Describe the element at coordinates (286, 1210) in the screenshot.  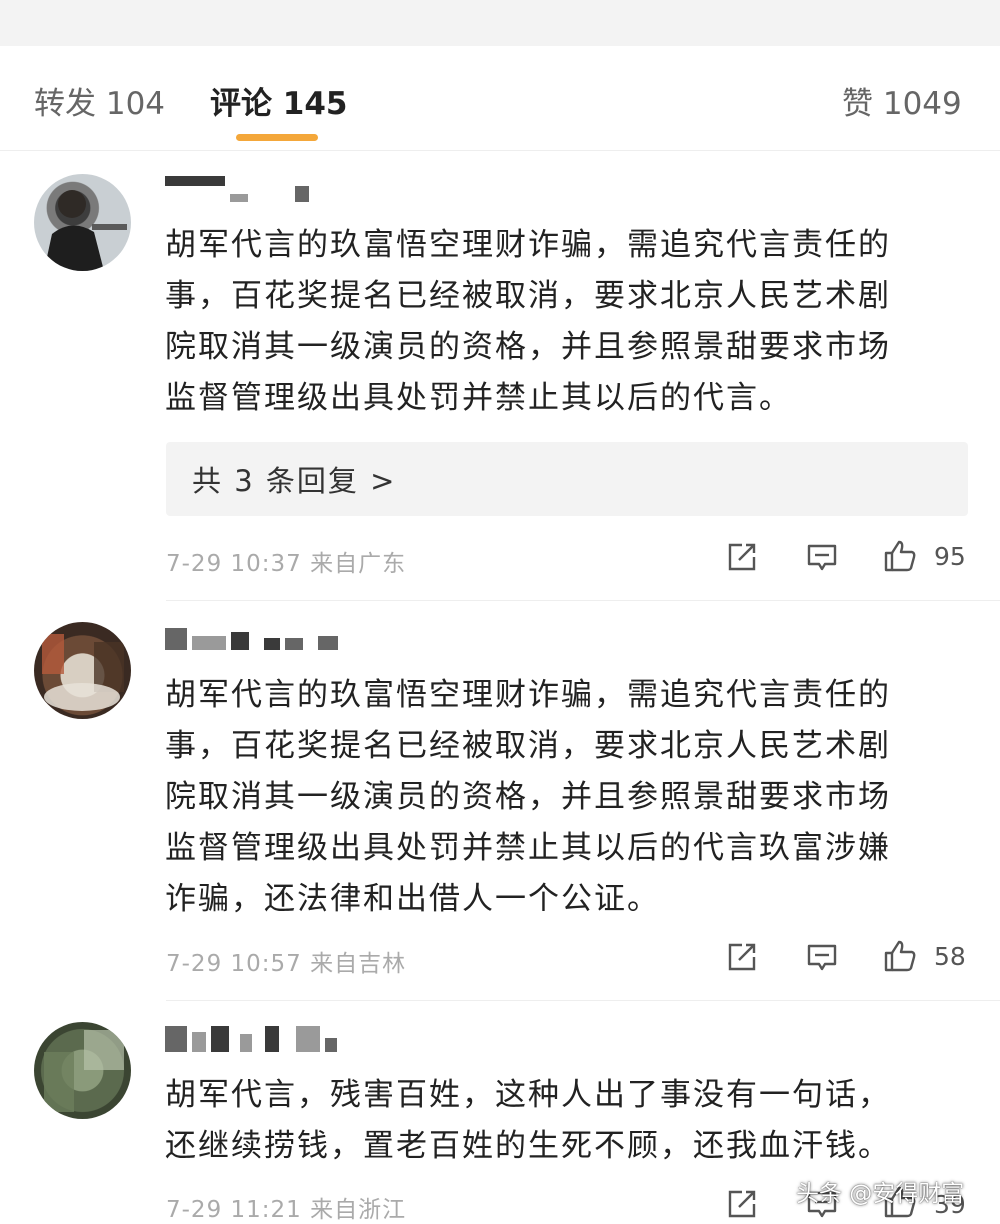
I see `comment-meta: 7-29 11:21 来自浙江` at that location.